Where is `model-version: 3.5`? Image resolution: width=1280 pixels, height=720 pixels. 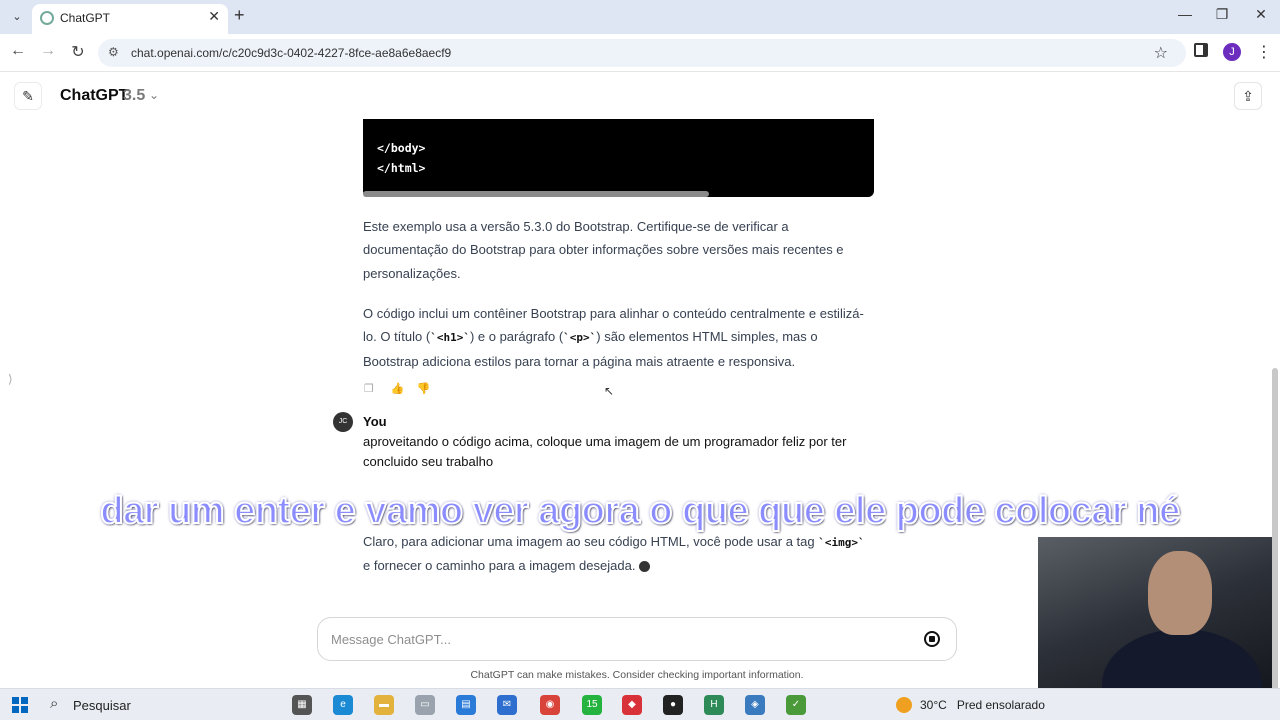
model-version: 3.5 is located at coordinates (134, 96).